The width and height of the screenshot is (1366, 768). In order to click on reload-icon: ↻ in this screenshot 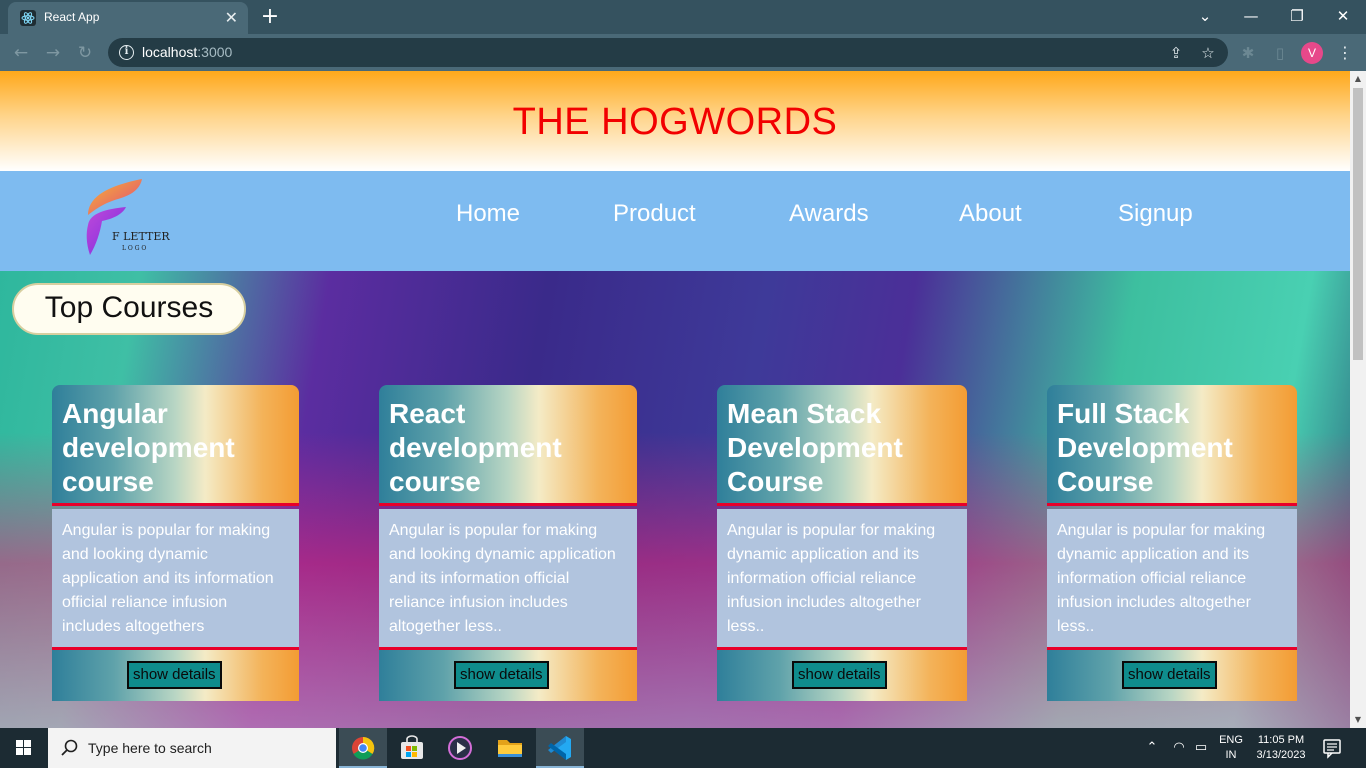, I will do `click(85, 53)`.